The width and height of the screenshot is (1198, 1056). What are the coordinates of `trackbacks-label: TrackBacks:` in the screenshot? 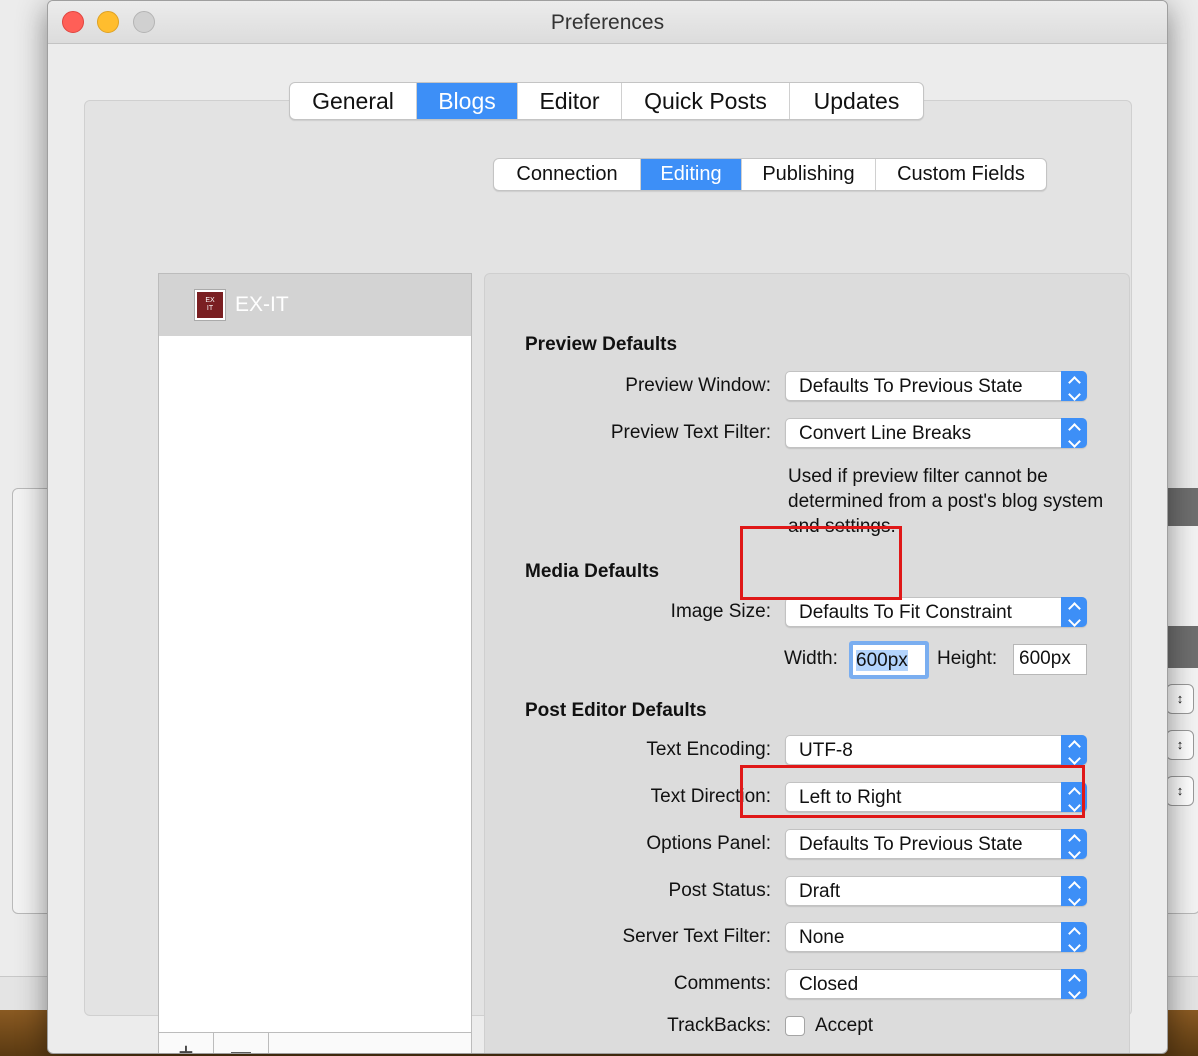 It's located at (719, 1025).